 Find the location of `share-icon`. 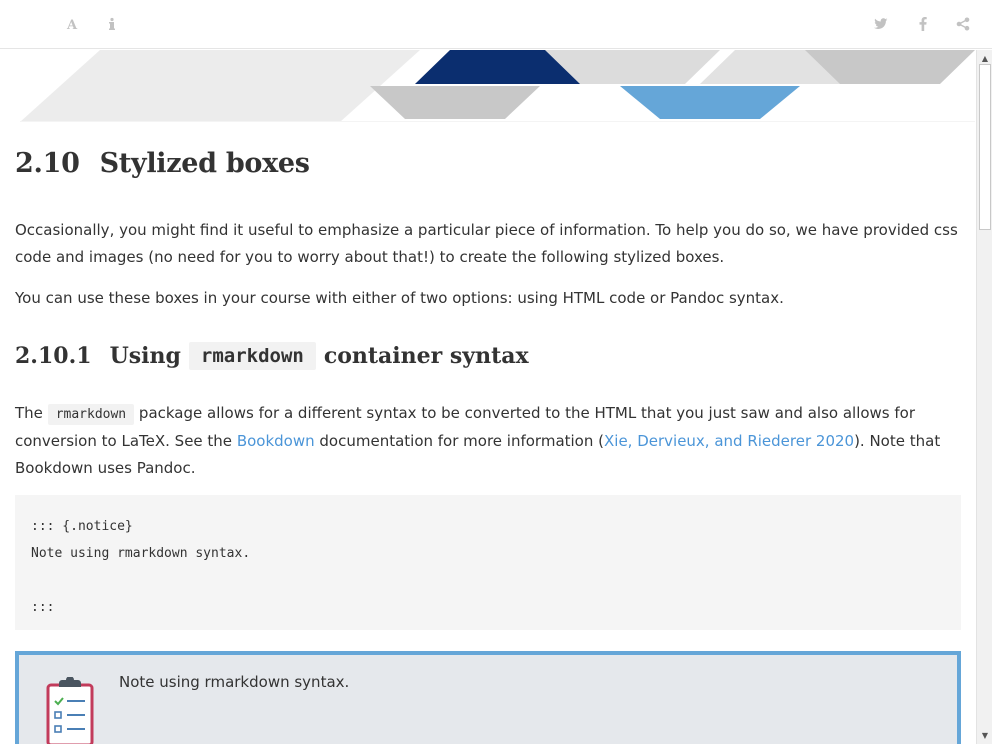

share-icon is located at coordinates (963, 24).